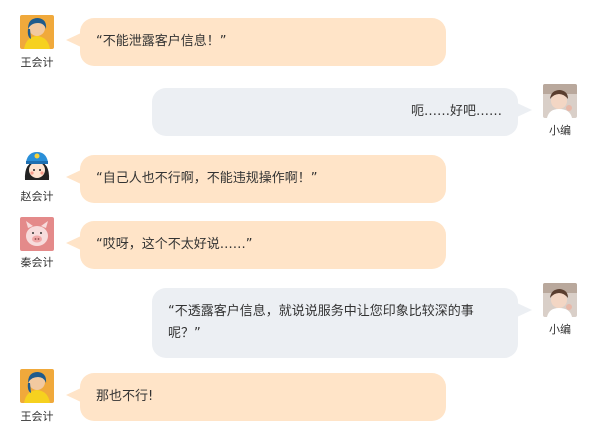 The image size is (600, 430). What do you see at coordinates (256, 245) in the screenshot?
I see `message-bubble-received: “哎呀，这个不太好说……”` at bounding box center [256, 245].